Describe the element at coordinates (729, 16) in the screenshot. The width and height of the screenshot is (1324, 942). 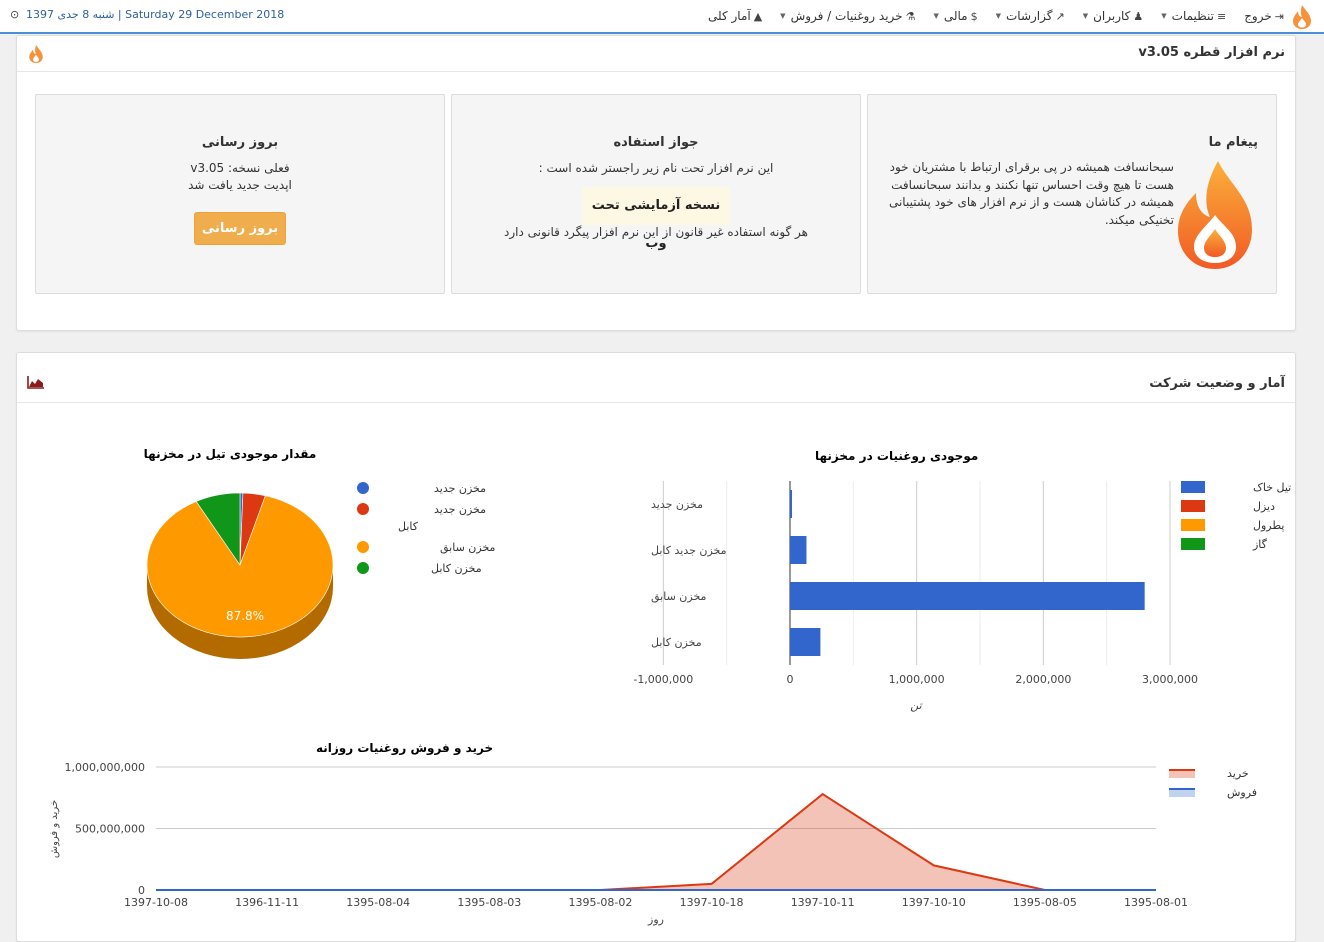
I see `nav-item-label: آمار کلی` at that location.